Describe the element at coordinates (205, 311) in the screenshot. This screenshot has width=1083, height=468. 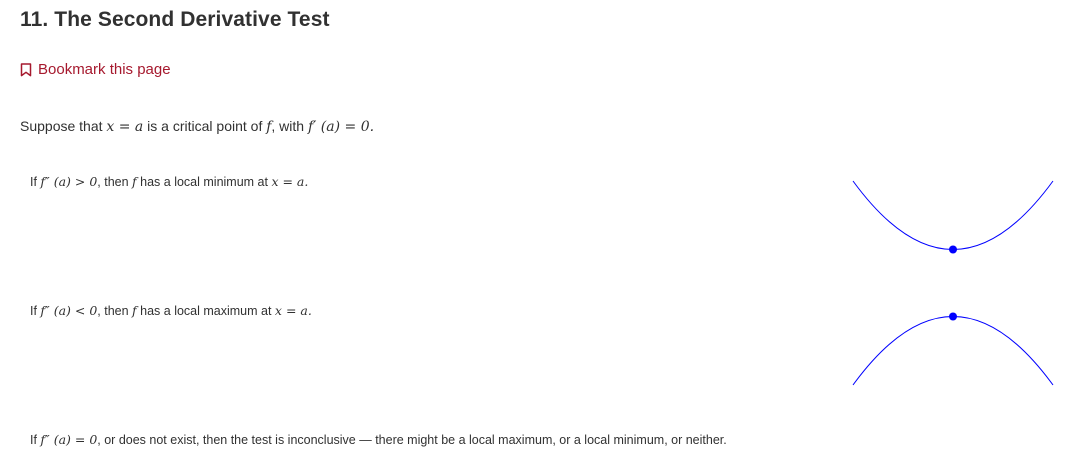
I see `case-text: has a local maximum at` at that location.